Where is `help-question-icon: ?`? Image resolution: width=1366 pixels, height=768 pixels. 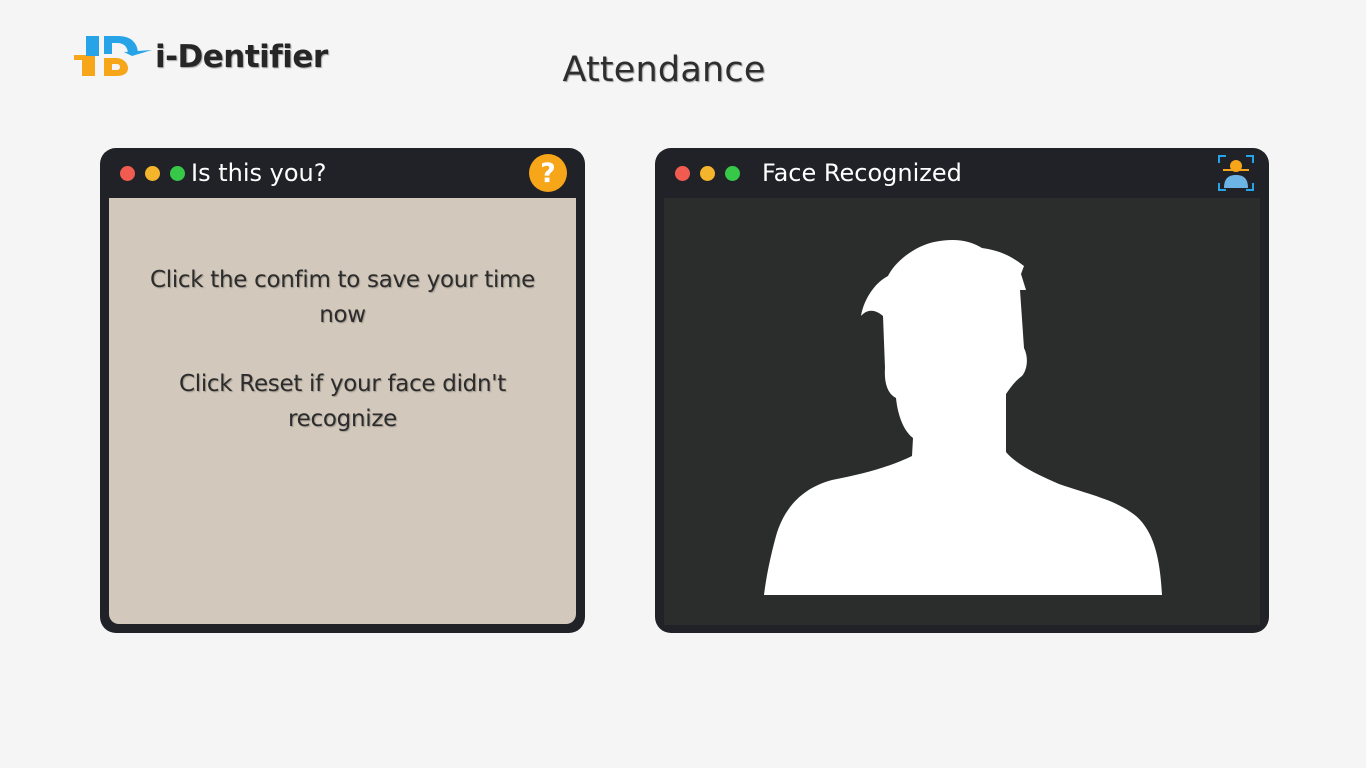
help-question-icon: ? is located at coordinates (548, 173).